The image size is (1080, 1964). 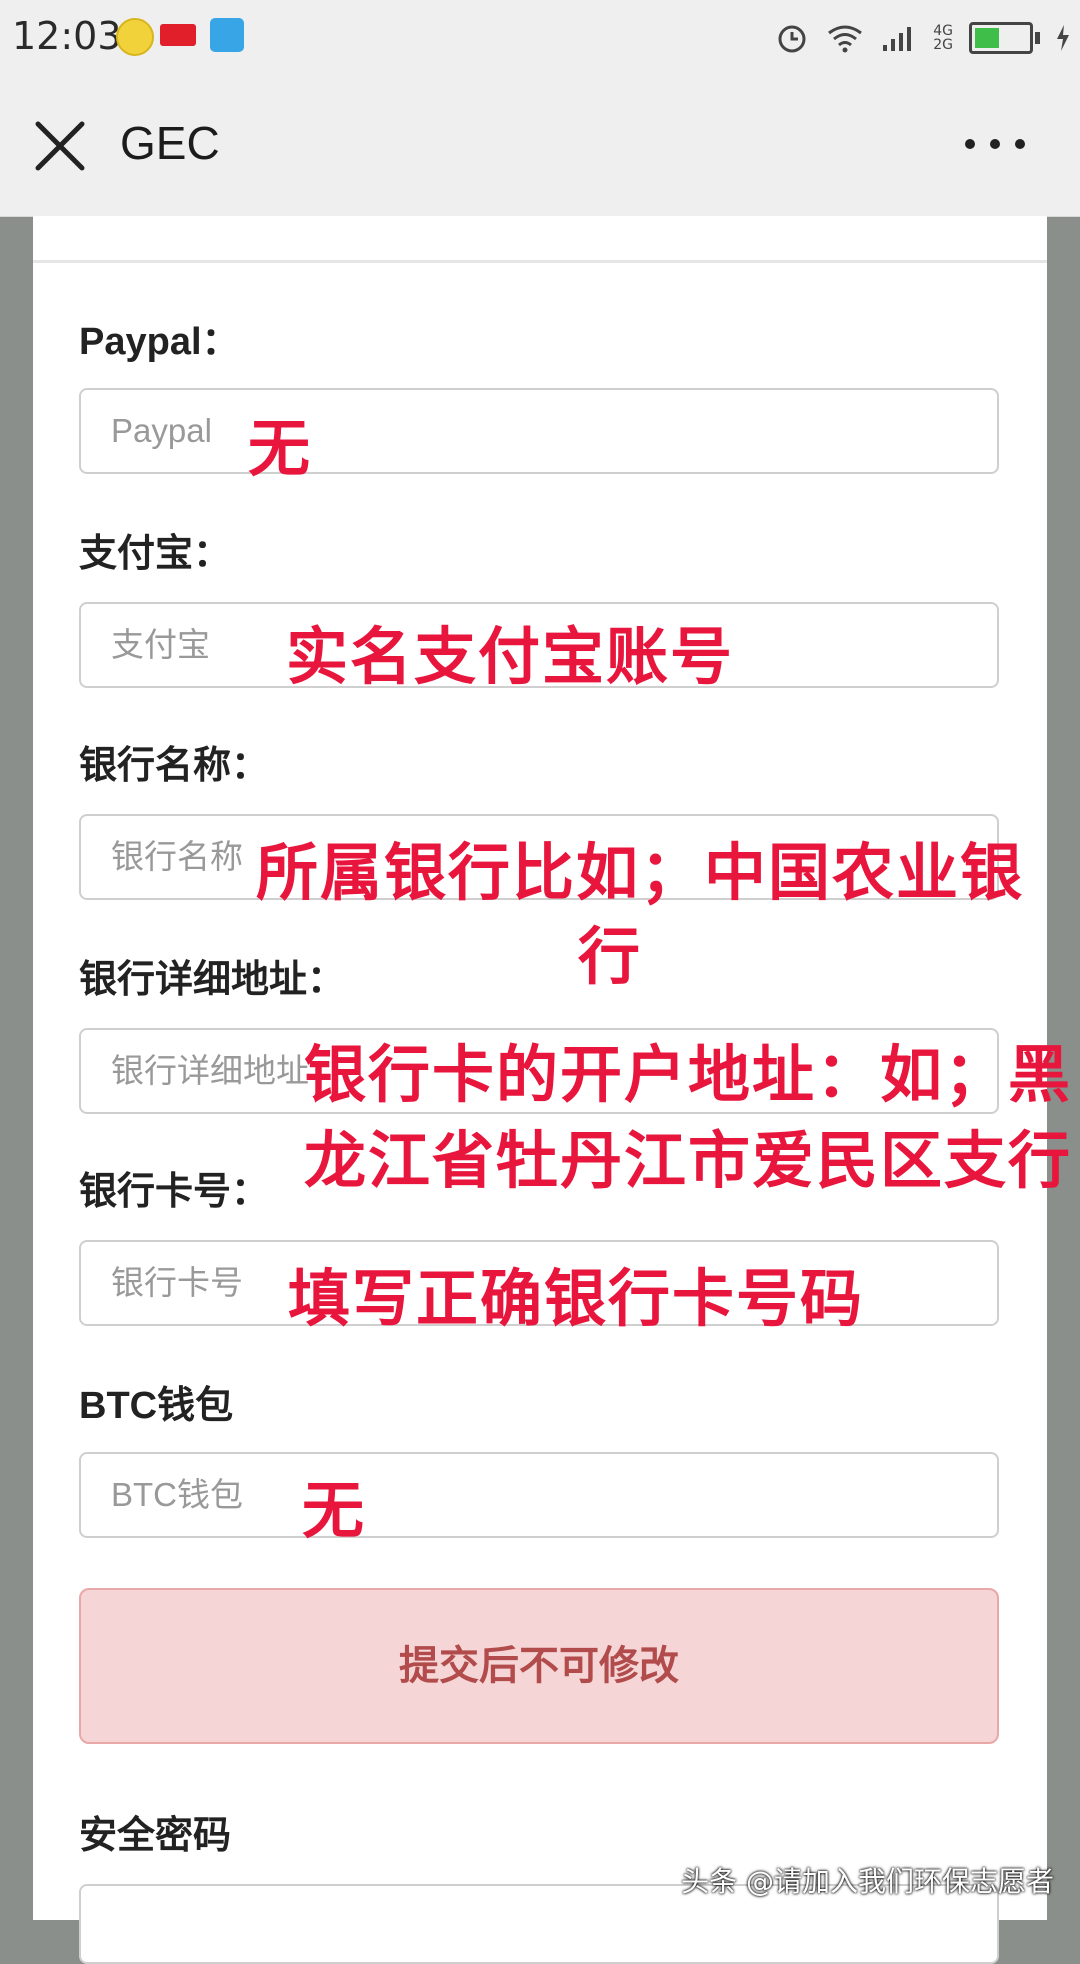 What do you see at coordinates (155, 1836) in the screenshot?
I see `security-password-label: 安全密码` at bounding box center [155, 1836].